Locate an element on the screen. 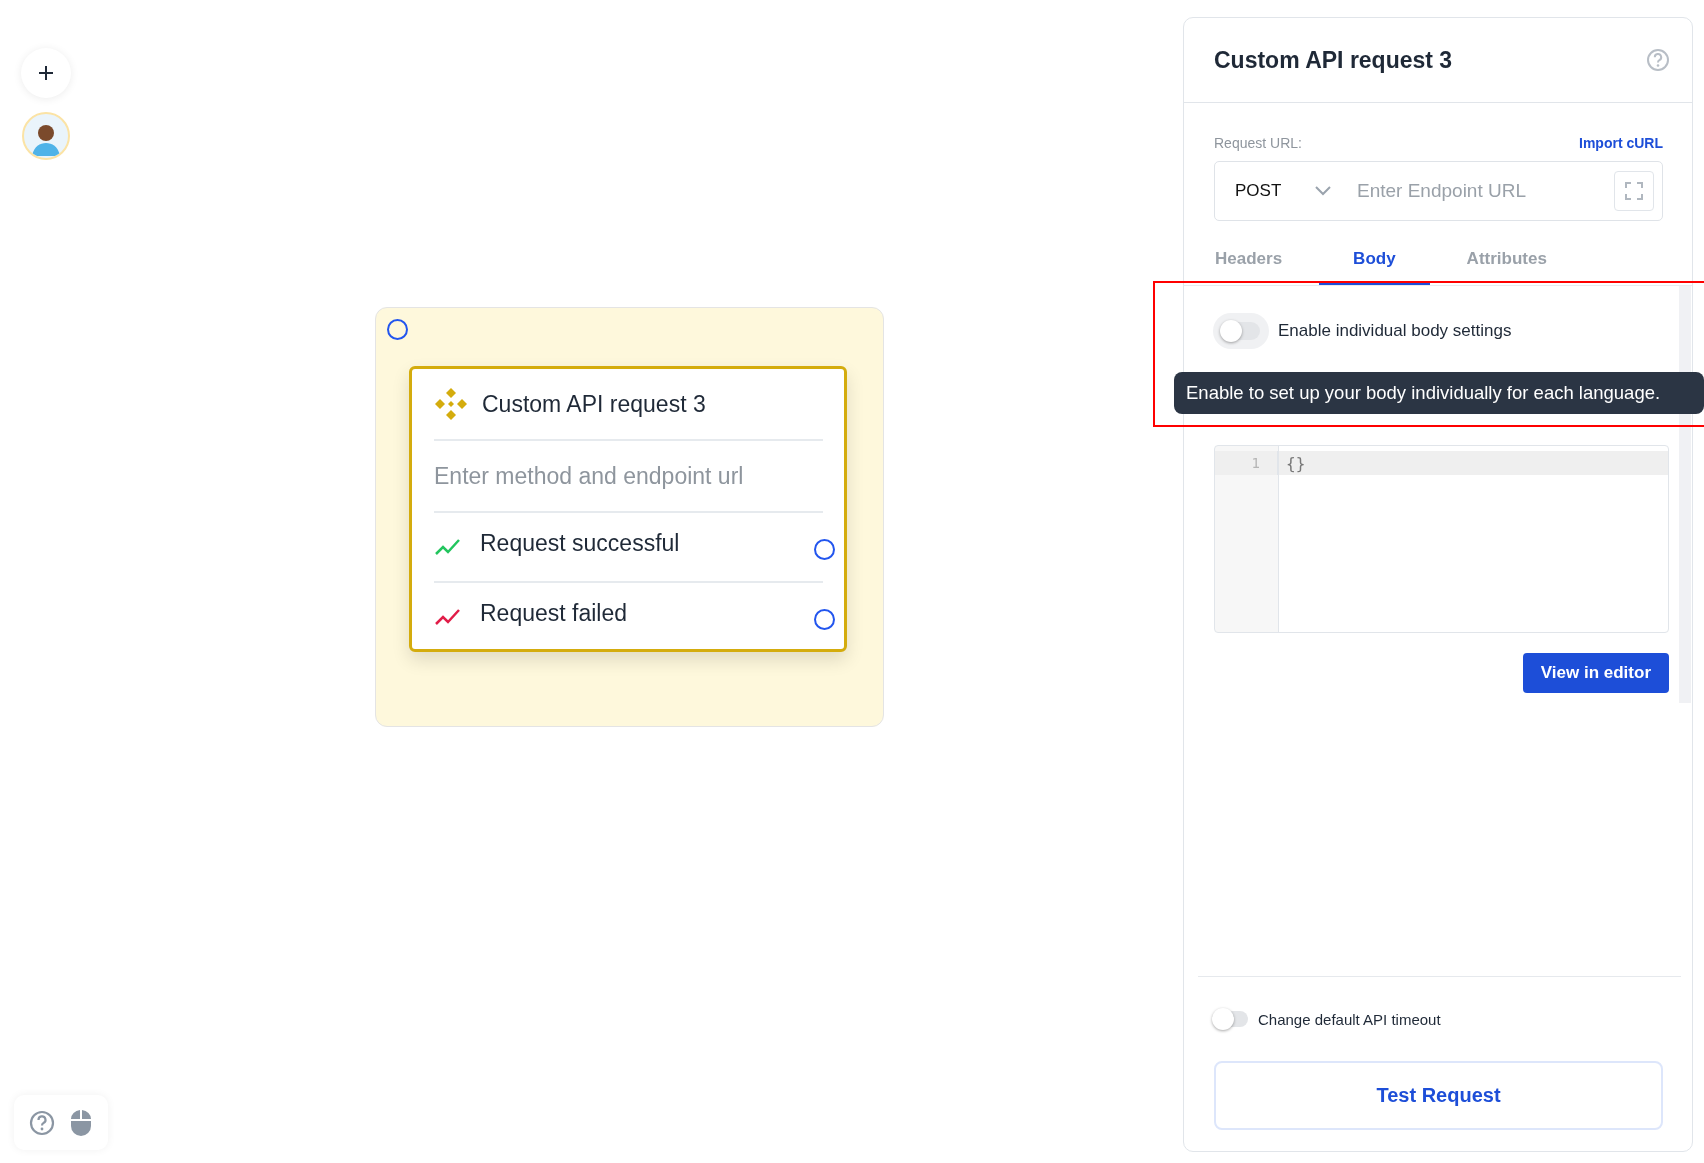 The height and width of the screenshot is (1163, 1704). endpoint-placeholder: Enter method and endpoint url is located at coordinates (628, 477).